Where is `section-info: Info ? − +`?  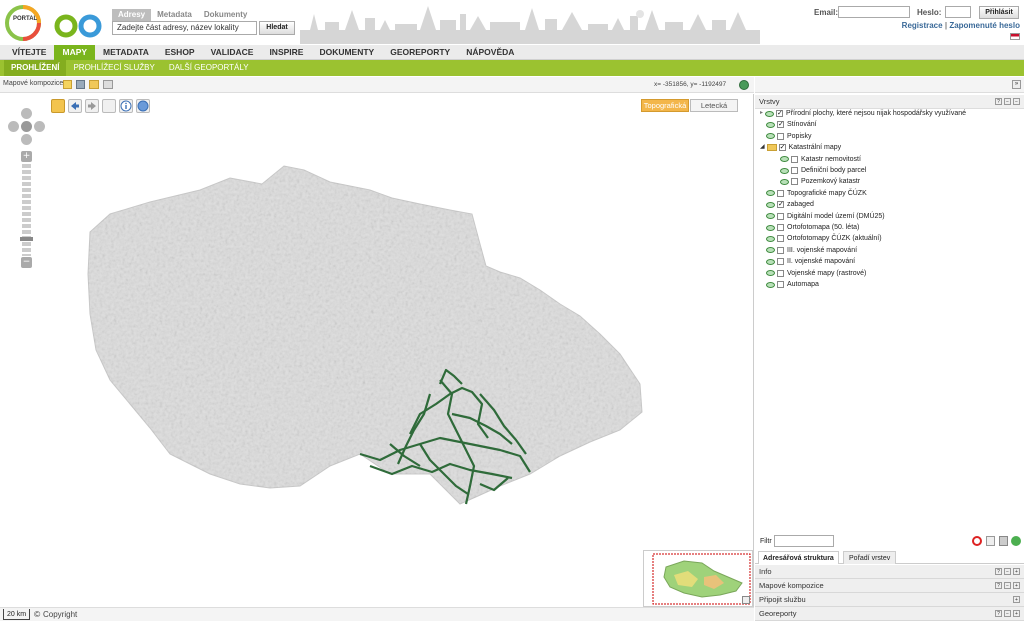
section-info: Info ? − + is located at coordinates (889, 572).